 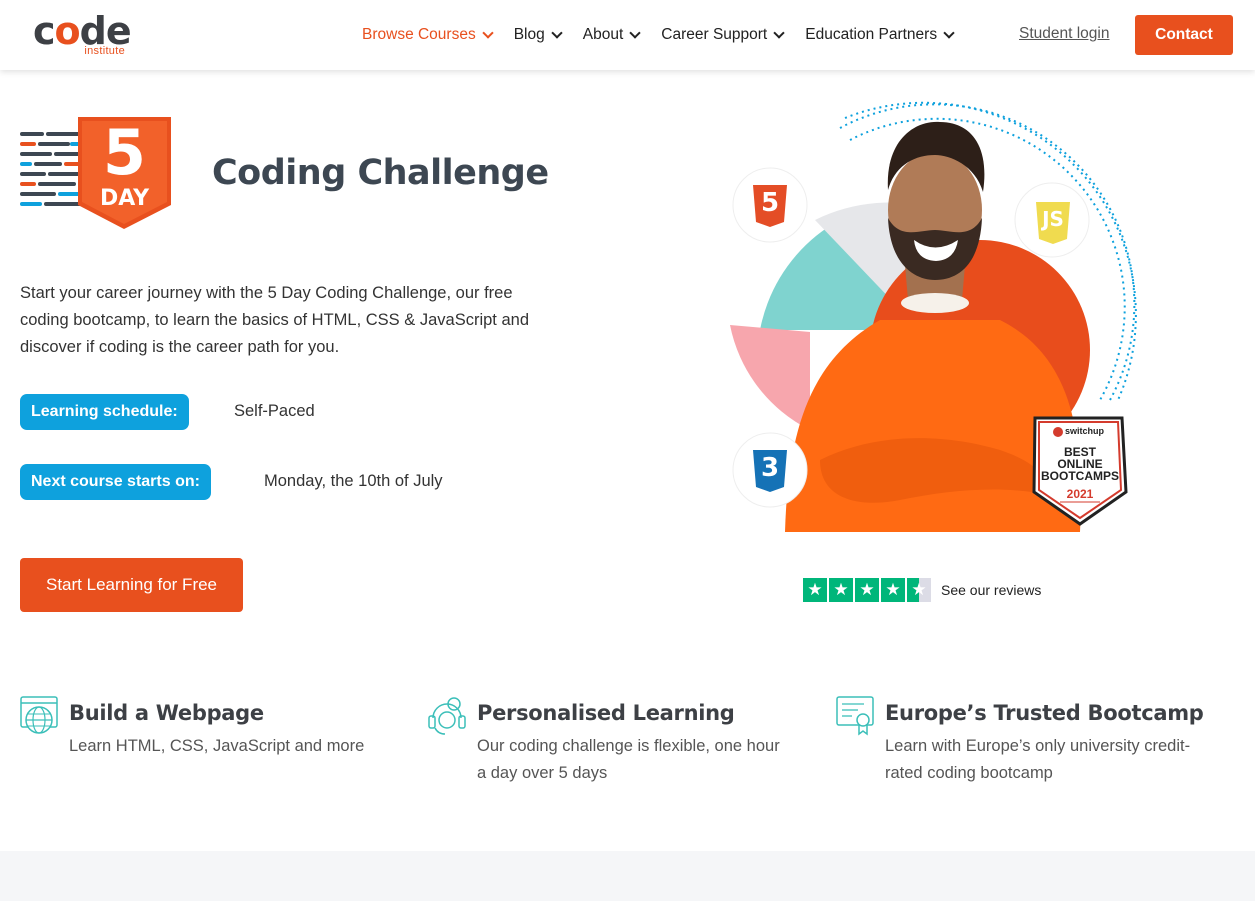 What do you see at coordinates (991, 590) in the screenshot?
I see `reviews-link: See our reviews` at bounding box center [991, 590].